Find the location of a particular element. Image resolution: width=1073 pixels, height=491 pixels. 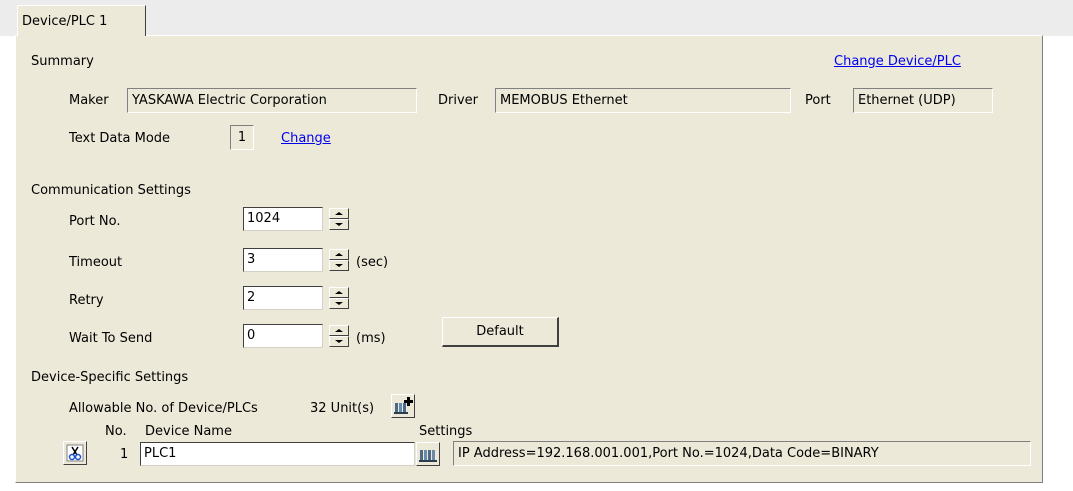

port-no-label: Port No. is located at coordinates (95, 221).